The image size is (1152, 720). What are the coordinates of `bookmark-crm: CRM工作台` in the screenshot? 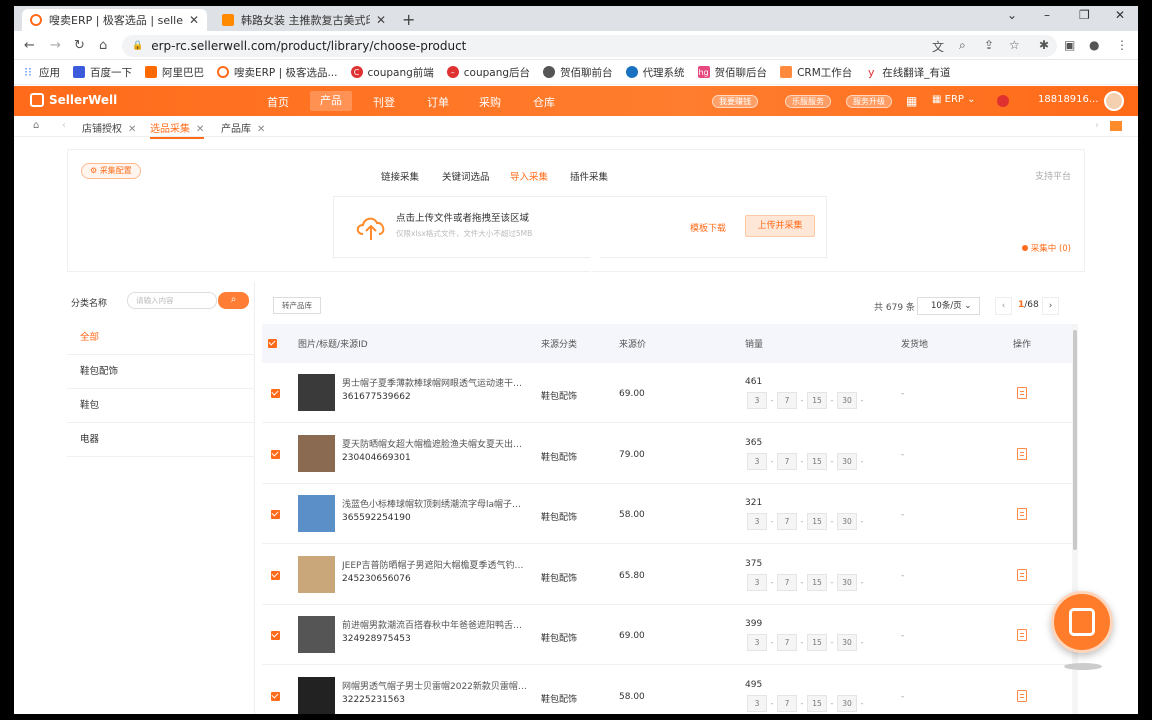 It's located at (816, 72).